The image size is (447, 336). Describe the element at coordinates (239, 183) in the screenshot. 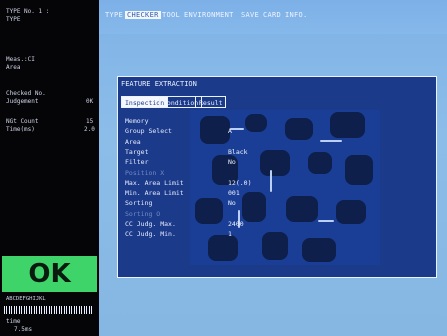

I see `field-value: 12(.0)` at that location.